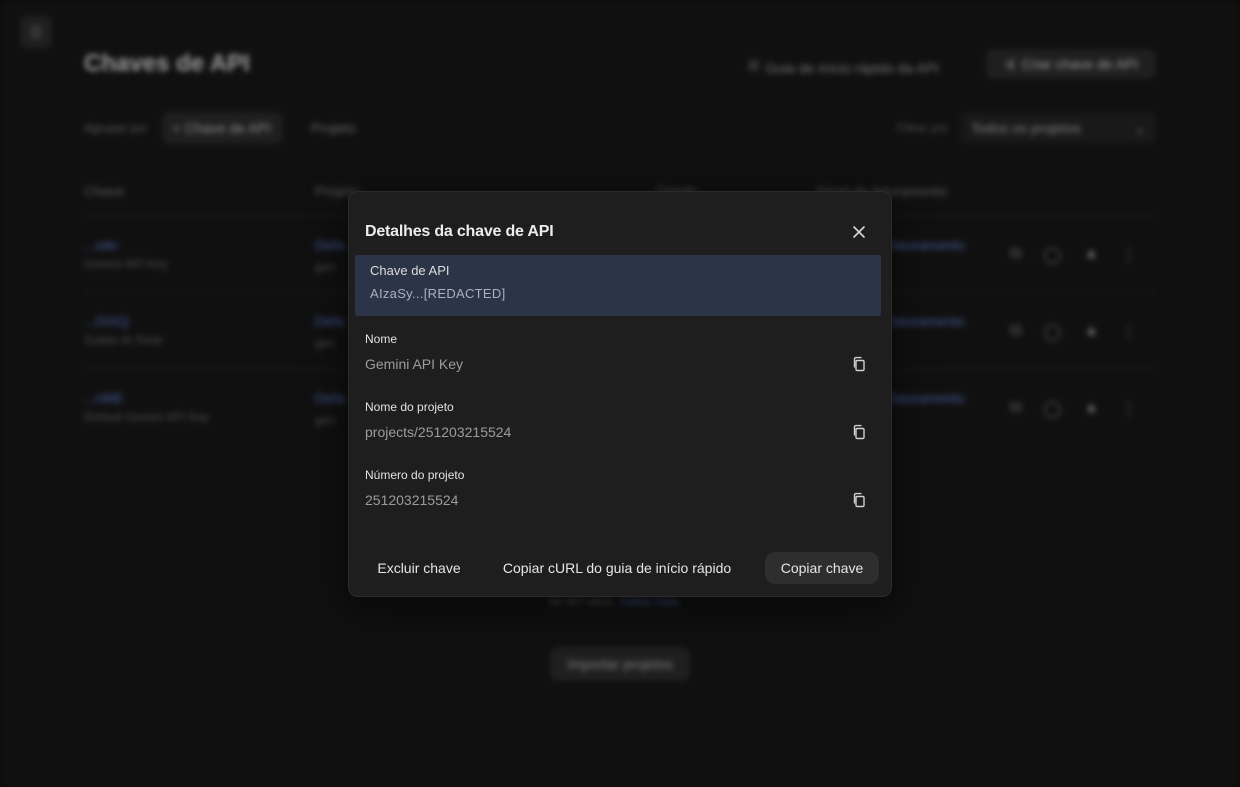 The height and width of the screenshot is (787, 1240). Describe the element at coordinates (859, 232) in the screenshot. I see `close-icon` at that location.